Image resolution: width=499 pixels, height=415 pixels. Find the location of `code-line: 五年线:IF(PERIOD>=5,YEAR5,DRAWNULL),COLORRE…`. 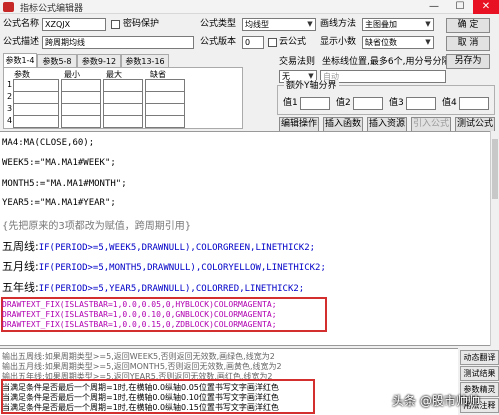

code-line: 五年线:IF(PERIOD>=5,YEAR5,DRAWNULL),COLORRE… is located at coordinates (153, 287).